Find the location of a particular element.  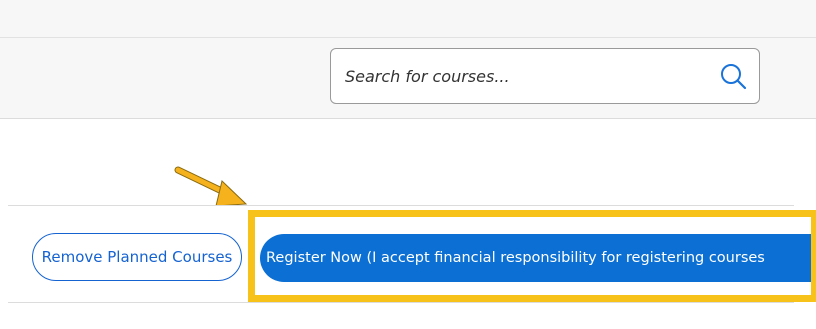

search-icon is located at coordinates (733, 76).